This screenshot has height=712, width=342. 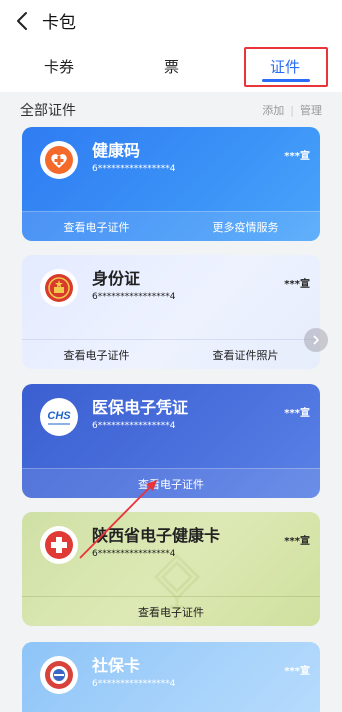 What do you see at coordinates (273, 110) in the screenshot?
I see `add-button: 添加` at bounding box center [273, 110].